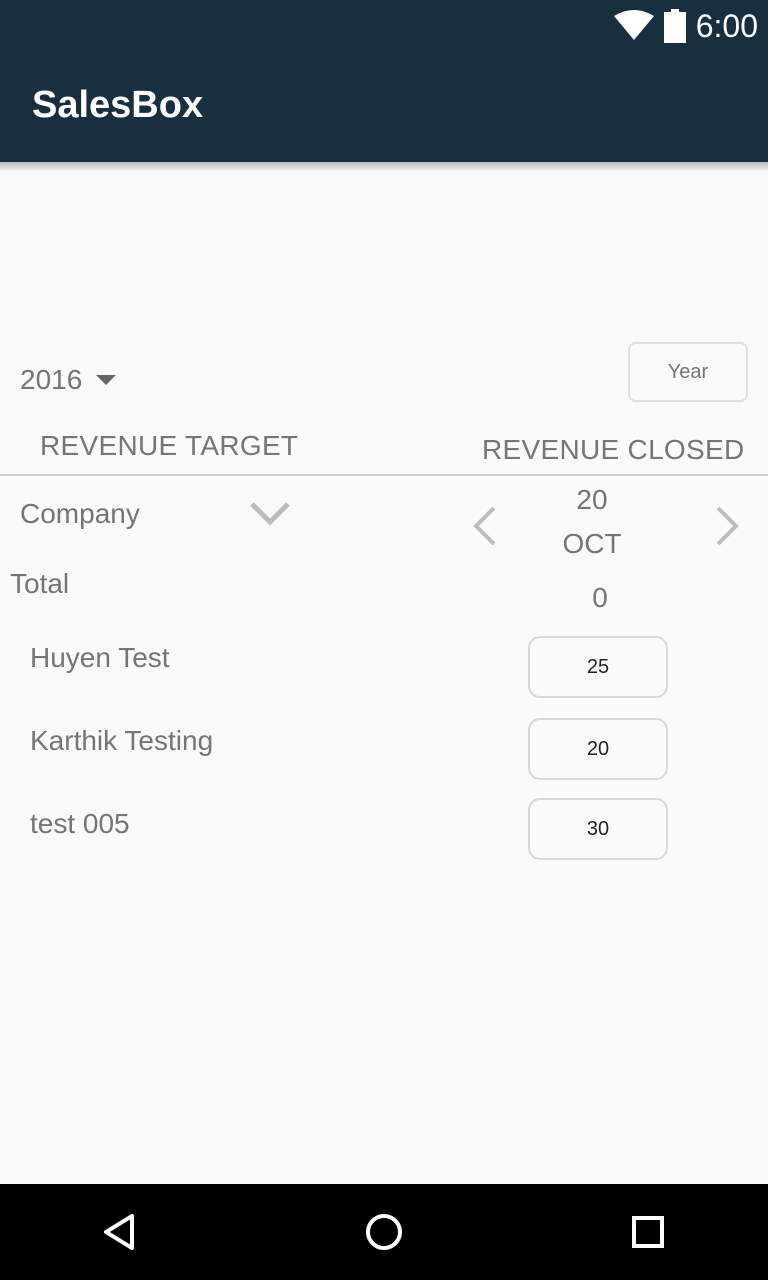 Image resolution: width=768 pixels, height=1280 pixels. I want to click on year-value: 2016, so click(51, 379).